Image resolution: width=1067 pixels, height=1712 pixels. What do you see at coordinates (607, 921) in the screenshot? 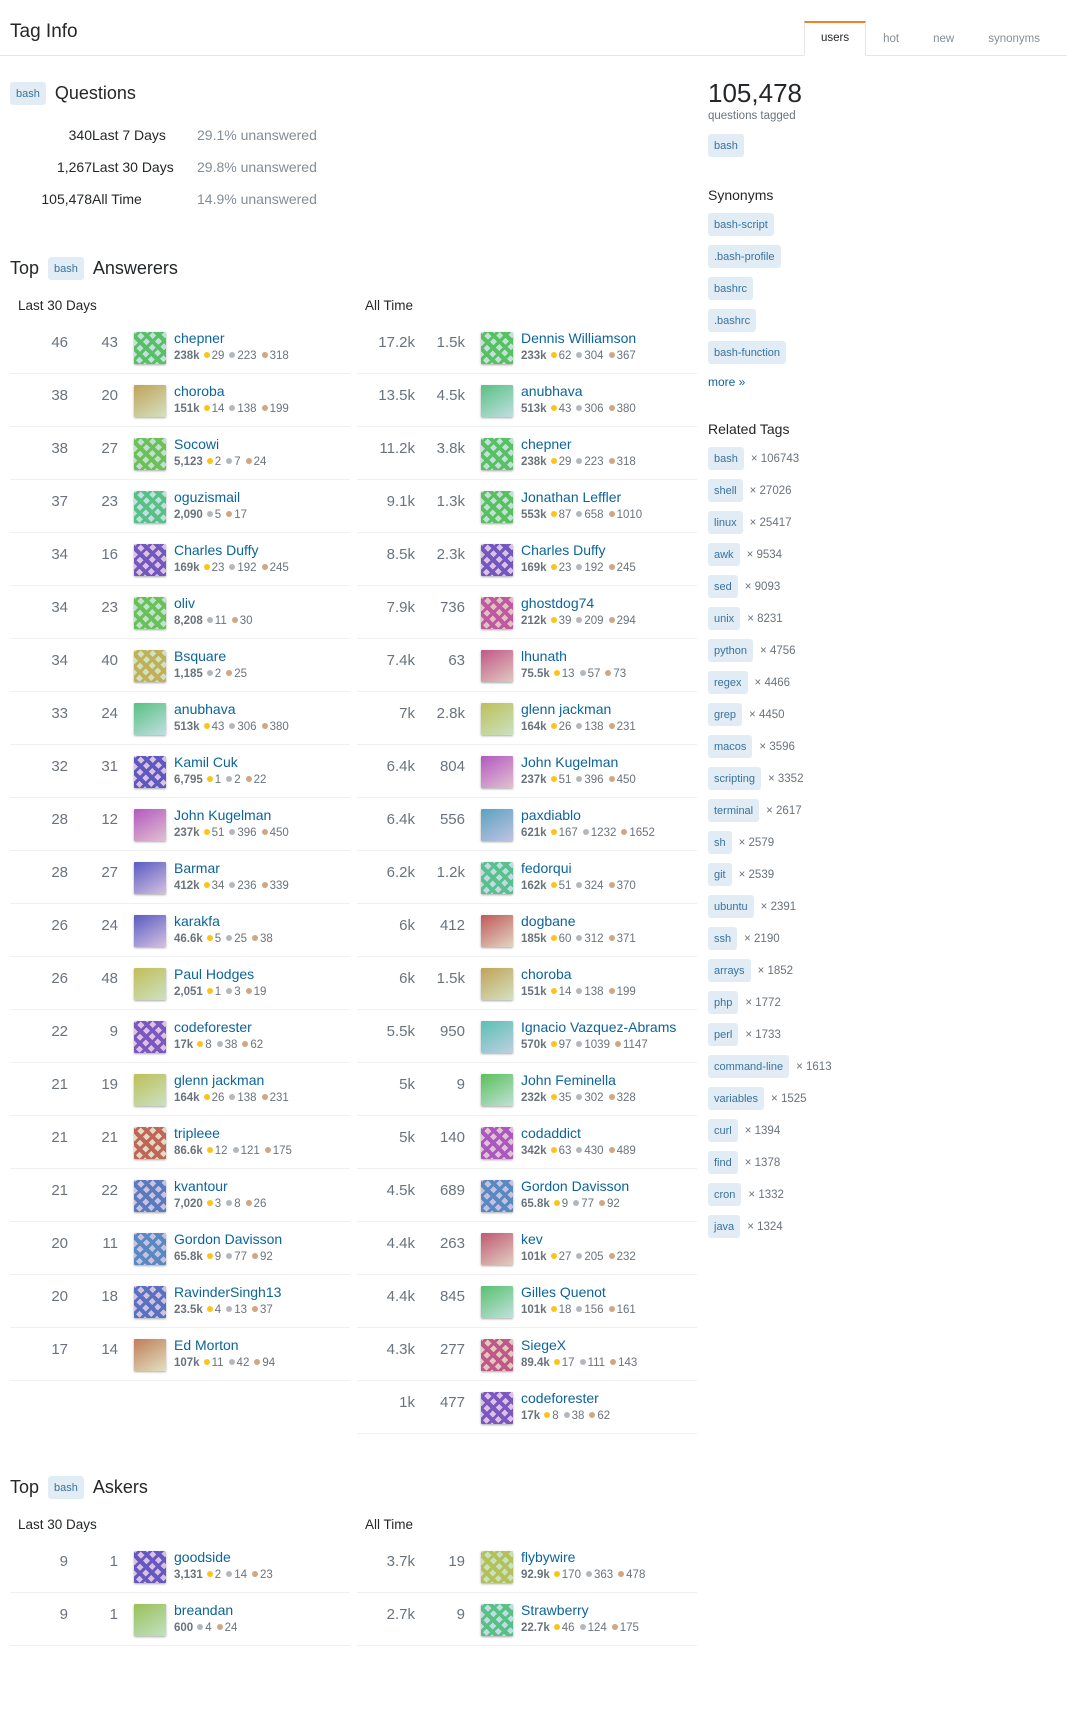
I see `user-name-link: dogbane` at bounding box center [607, 921].